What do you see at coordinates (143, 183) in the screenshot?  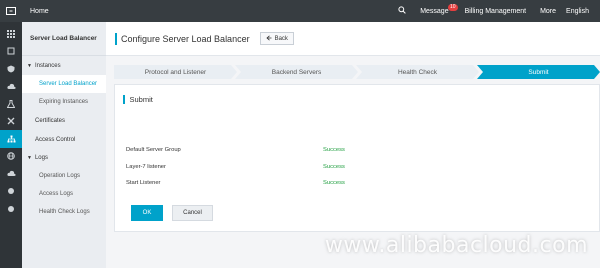 I see `result-label: Start Listener` at bounding box center [143, 183].